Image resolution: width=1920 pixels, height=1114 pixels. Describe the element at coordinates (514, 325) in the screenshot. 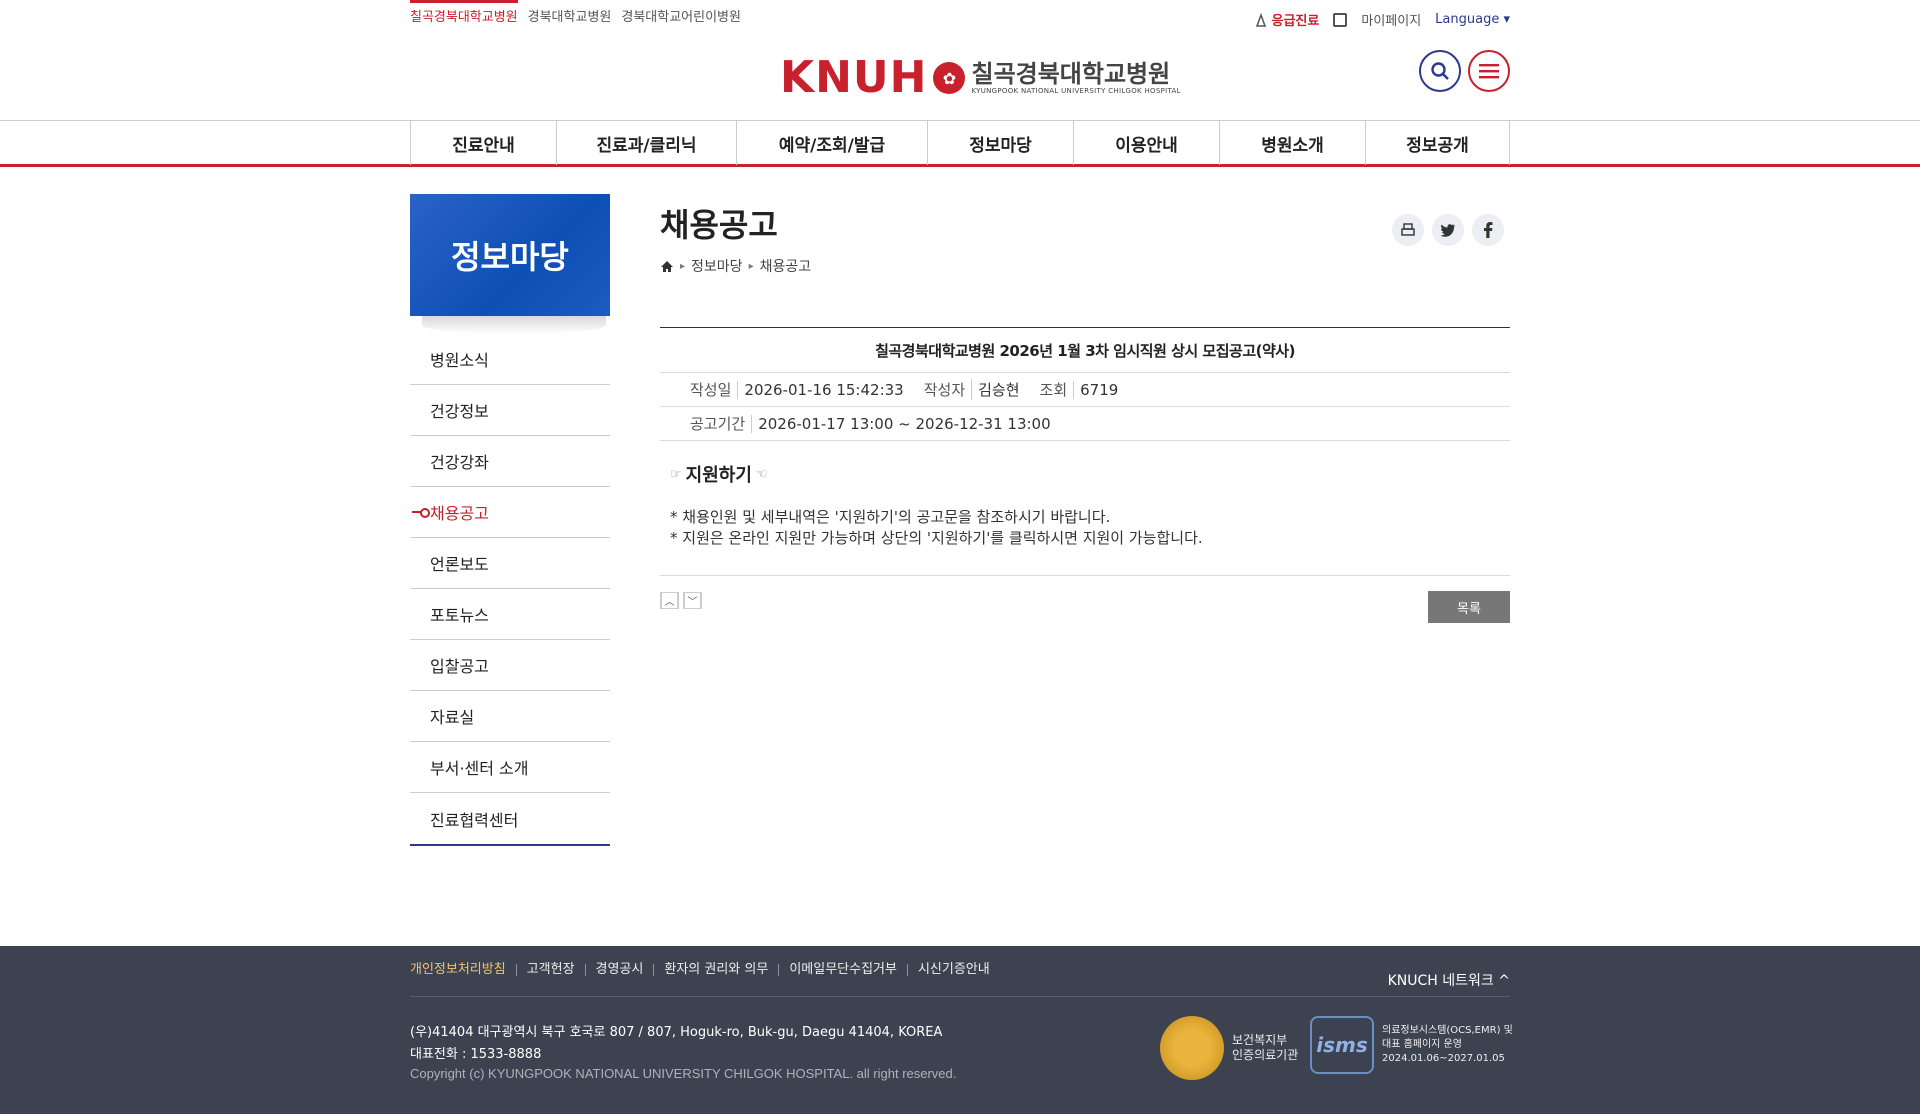

I see `side-nav-title-shadow` at that location.